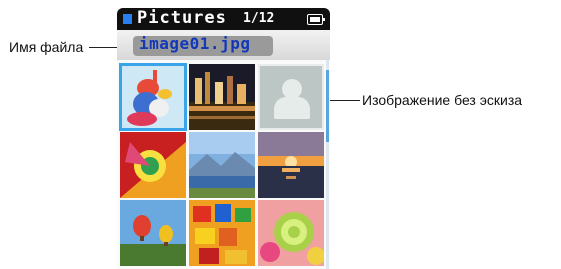  I want to click on rabbit-figurine-photo-icon, so click(153, 97).